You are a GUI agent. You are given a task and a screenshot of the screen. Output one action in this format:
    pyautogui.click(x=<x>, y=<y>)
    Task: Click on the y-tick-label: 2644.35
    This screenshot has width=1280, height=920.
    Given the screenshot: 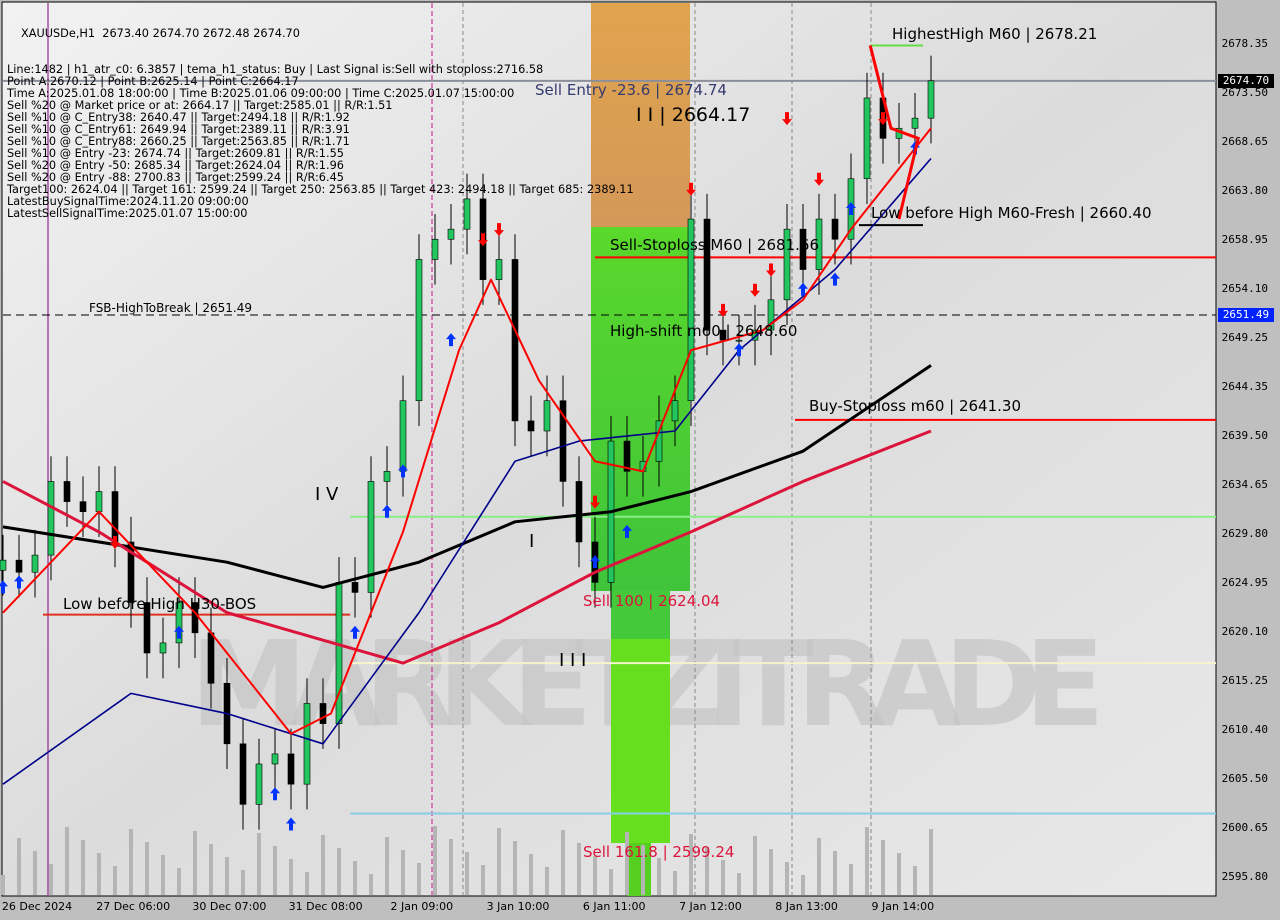 What is the action you would take?
    pyautogui.click(x=1244, y=387)
    